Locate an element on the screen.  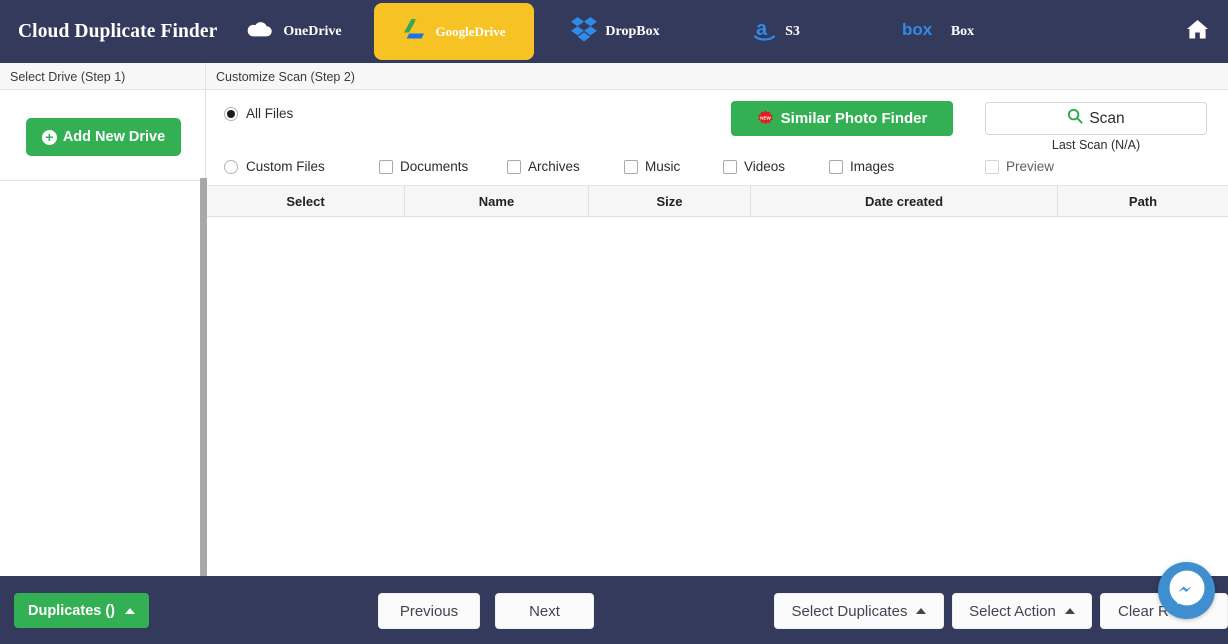
box-logo-icon: box is located at coordinates (923, 31).